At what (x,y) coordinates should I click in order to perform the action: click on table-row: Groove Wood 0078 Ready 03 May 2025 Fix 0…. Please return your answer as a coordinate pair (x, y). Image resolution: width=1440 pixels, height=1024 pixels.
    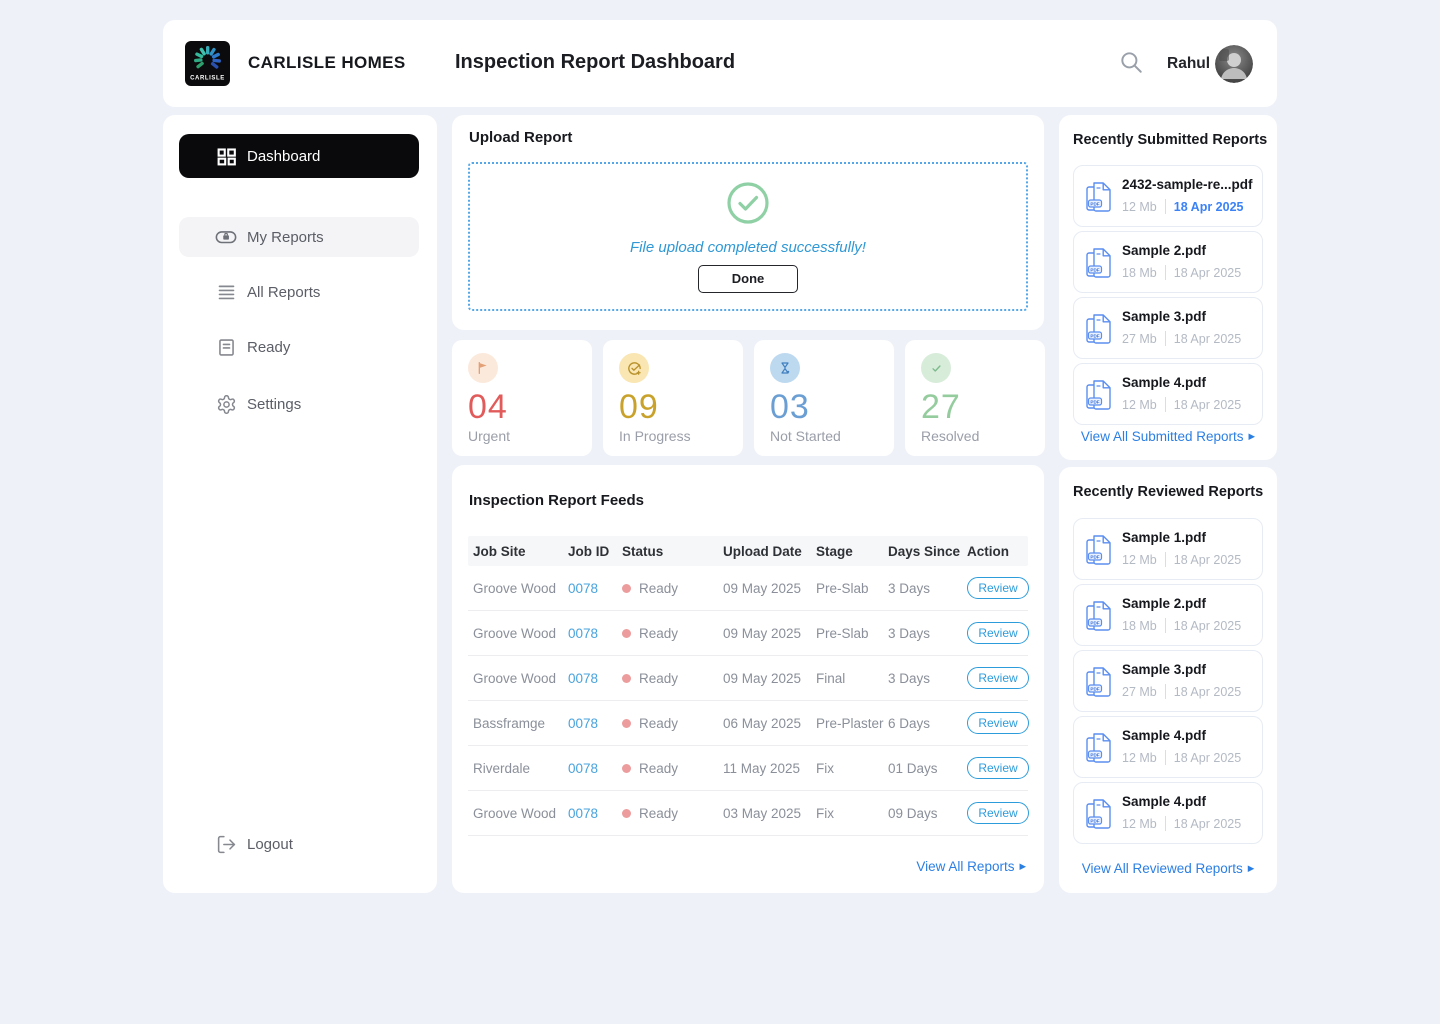
    Looking at the image, I should click on (748, 813).